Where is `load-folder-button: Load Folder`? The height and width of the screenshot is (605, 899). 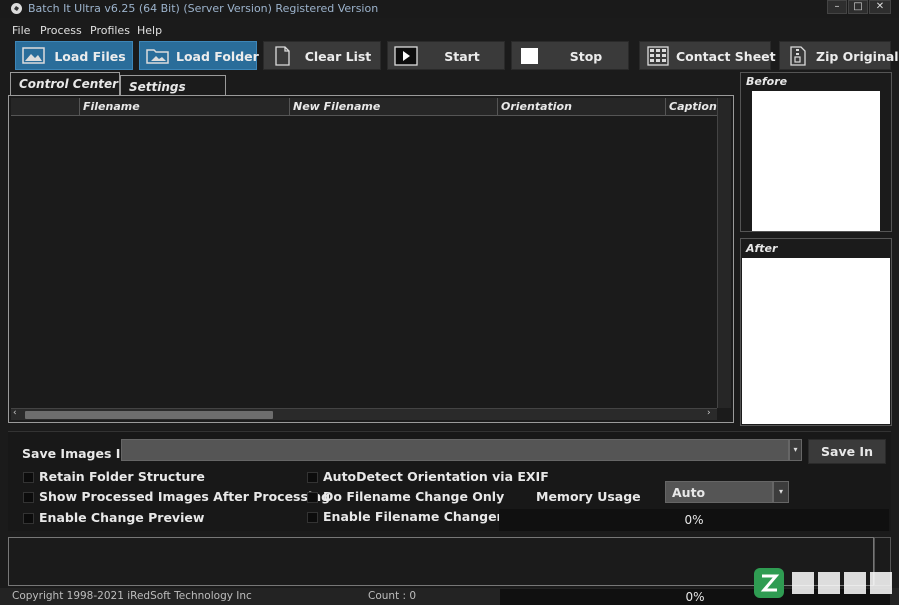 load-folder-button: Load Folder is located at coordinates (199, 55).